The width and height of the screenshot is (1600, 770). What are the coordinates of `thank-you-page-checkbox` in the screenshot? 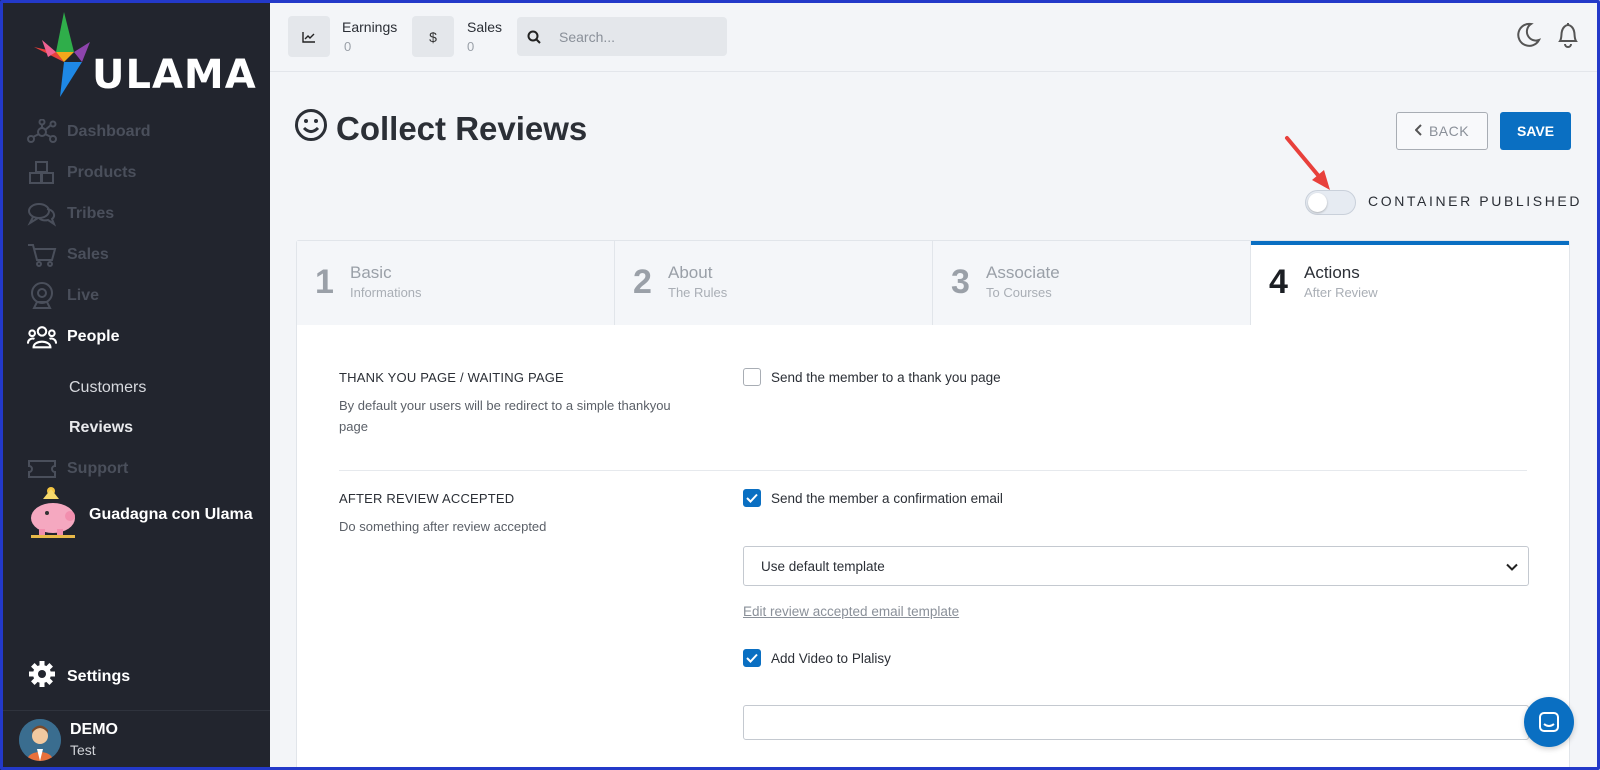 It's located at (752, 377).